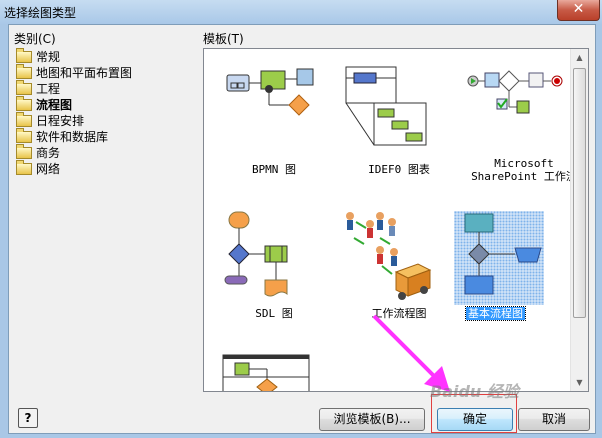  I want to click on template-label: BPMN 图, so click(274, 169).